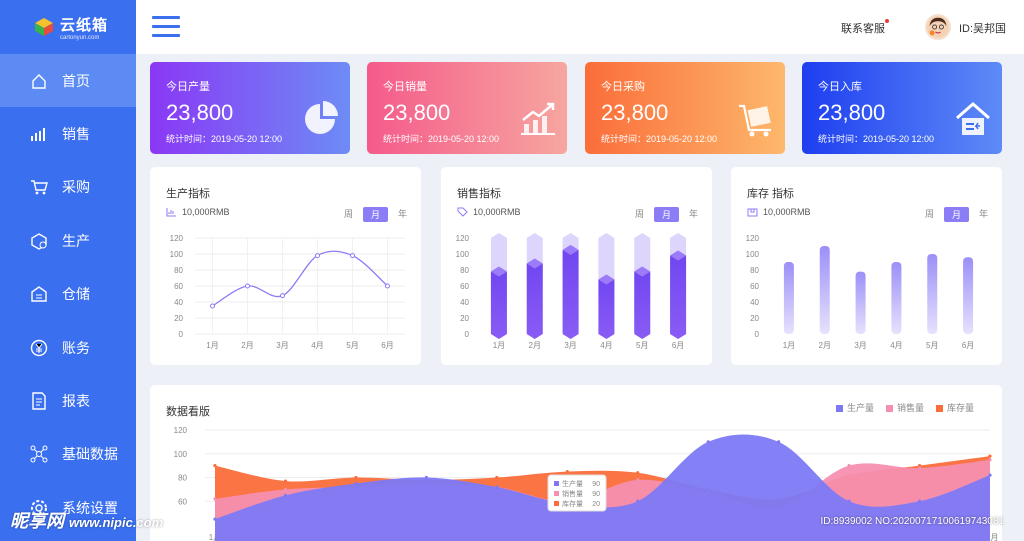  I want to click on sales-bar-chart: 0 20 40 60 80 100 120 1月 2月 3月 4月 5月 6月, so click(571, 291).